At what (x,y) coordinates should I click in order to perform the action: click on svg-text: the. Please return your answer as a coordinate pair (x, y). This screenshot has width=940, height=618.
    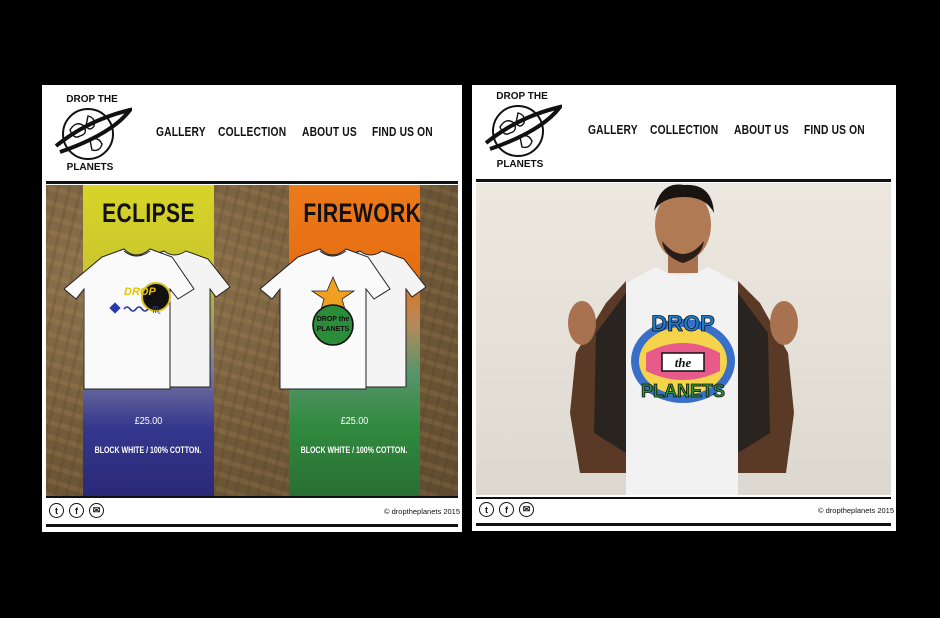
    Looking at the image, I should click on (683, 362).